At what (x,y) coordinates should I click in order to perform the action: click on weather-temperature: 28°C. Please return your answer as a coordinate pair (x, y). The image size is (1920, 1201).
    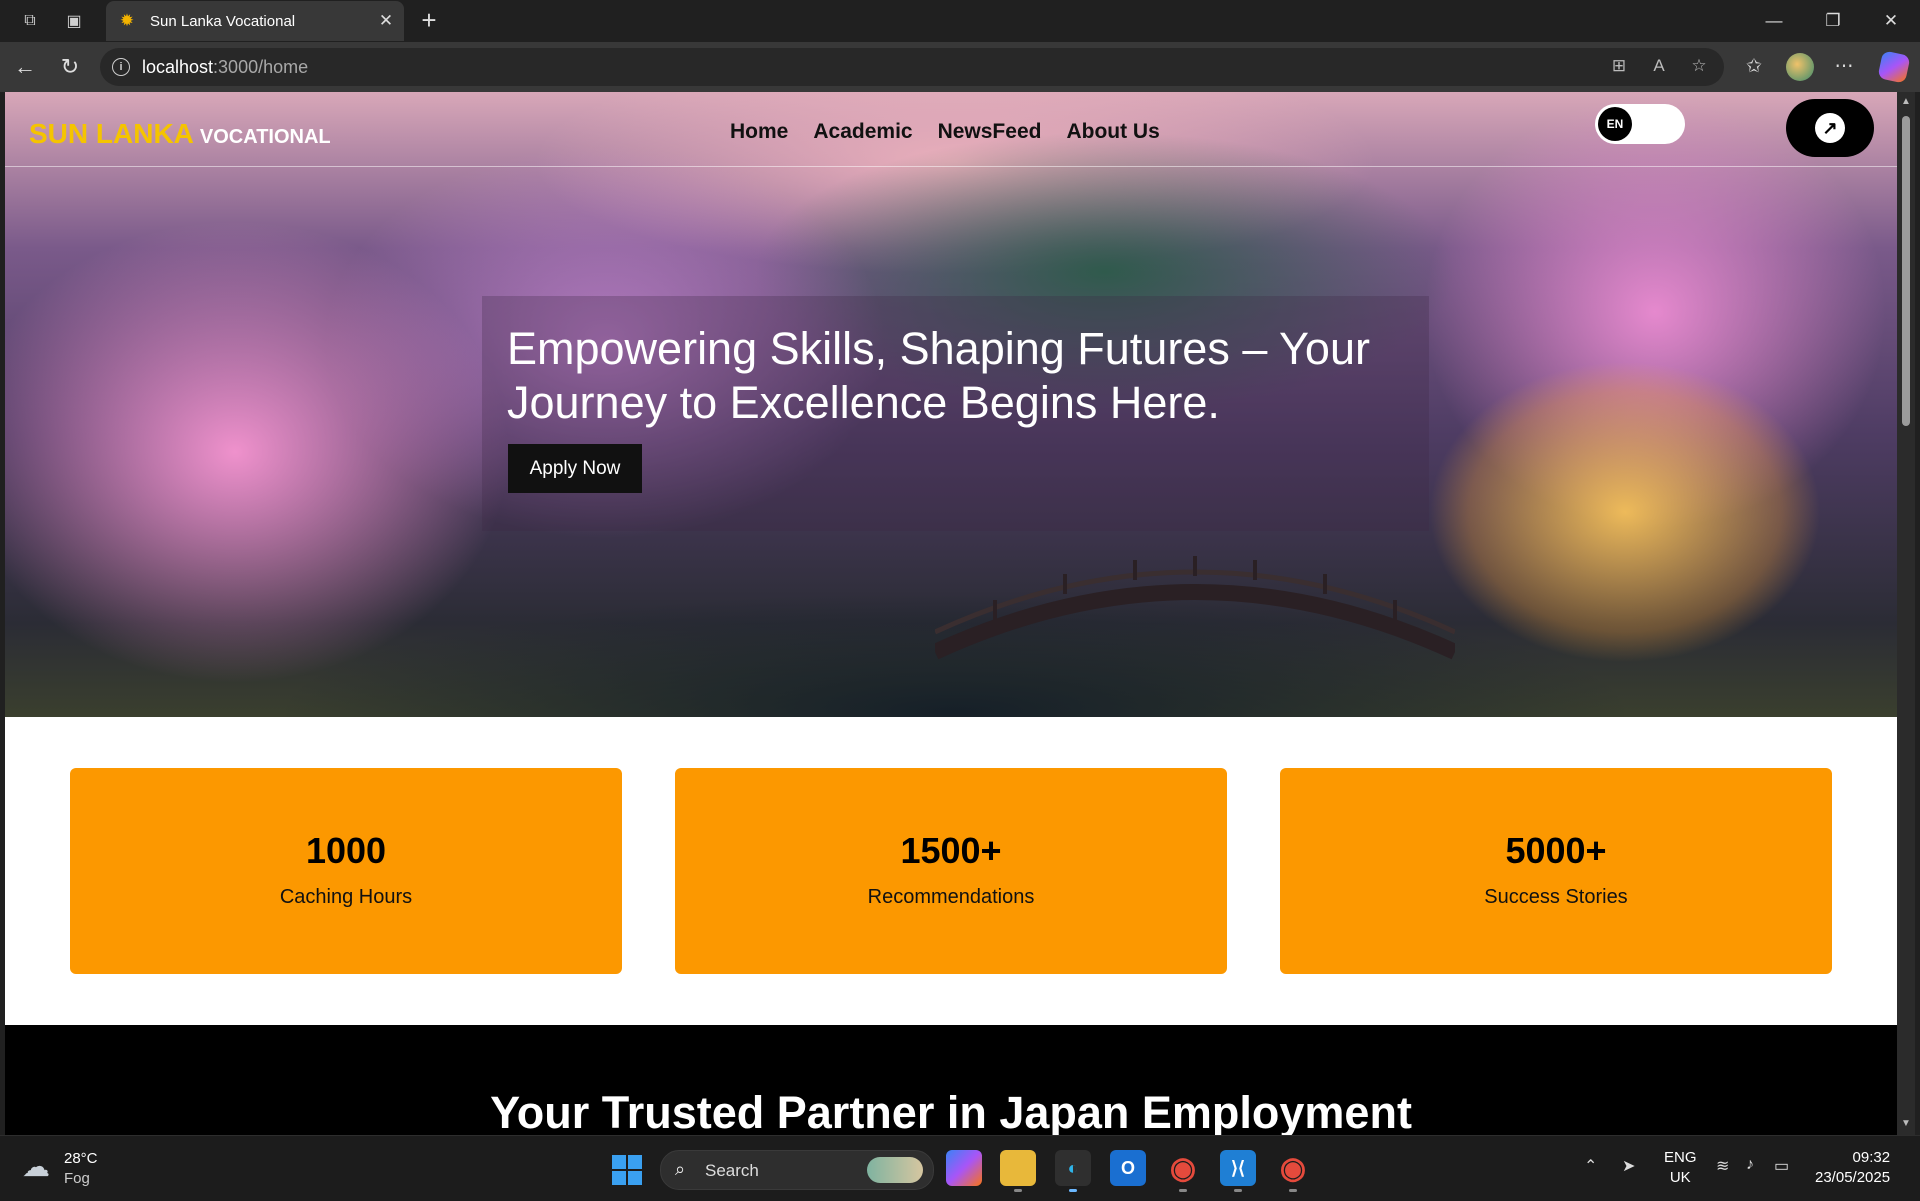
    Looking at the image, I should click on (81, 1158).